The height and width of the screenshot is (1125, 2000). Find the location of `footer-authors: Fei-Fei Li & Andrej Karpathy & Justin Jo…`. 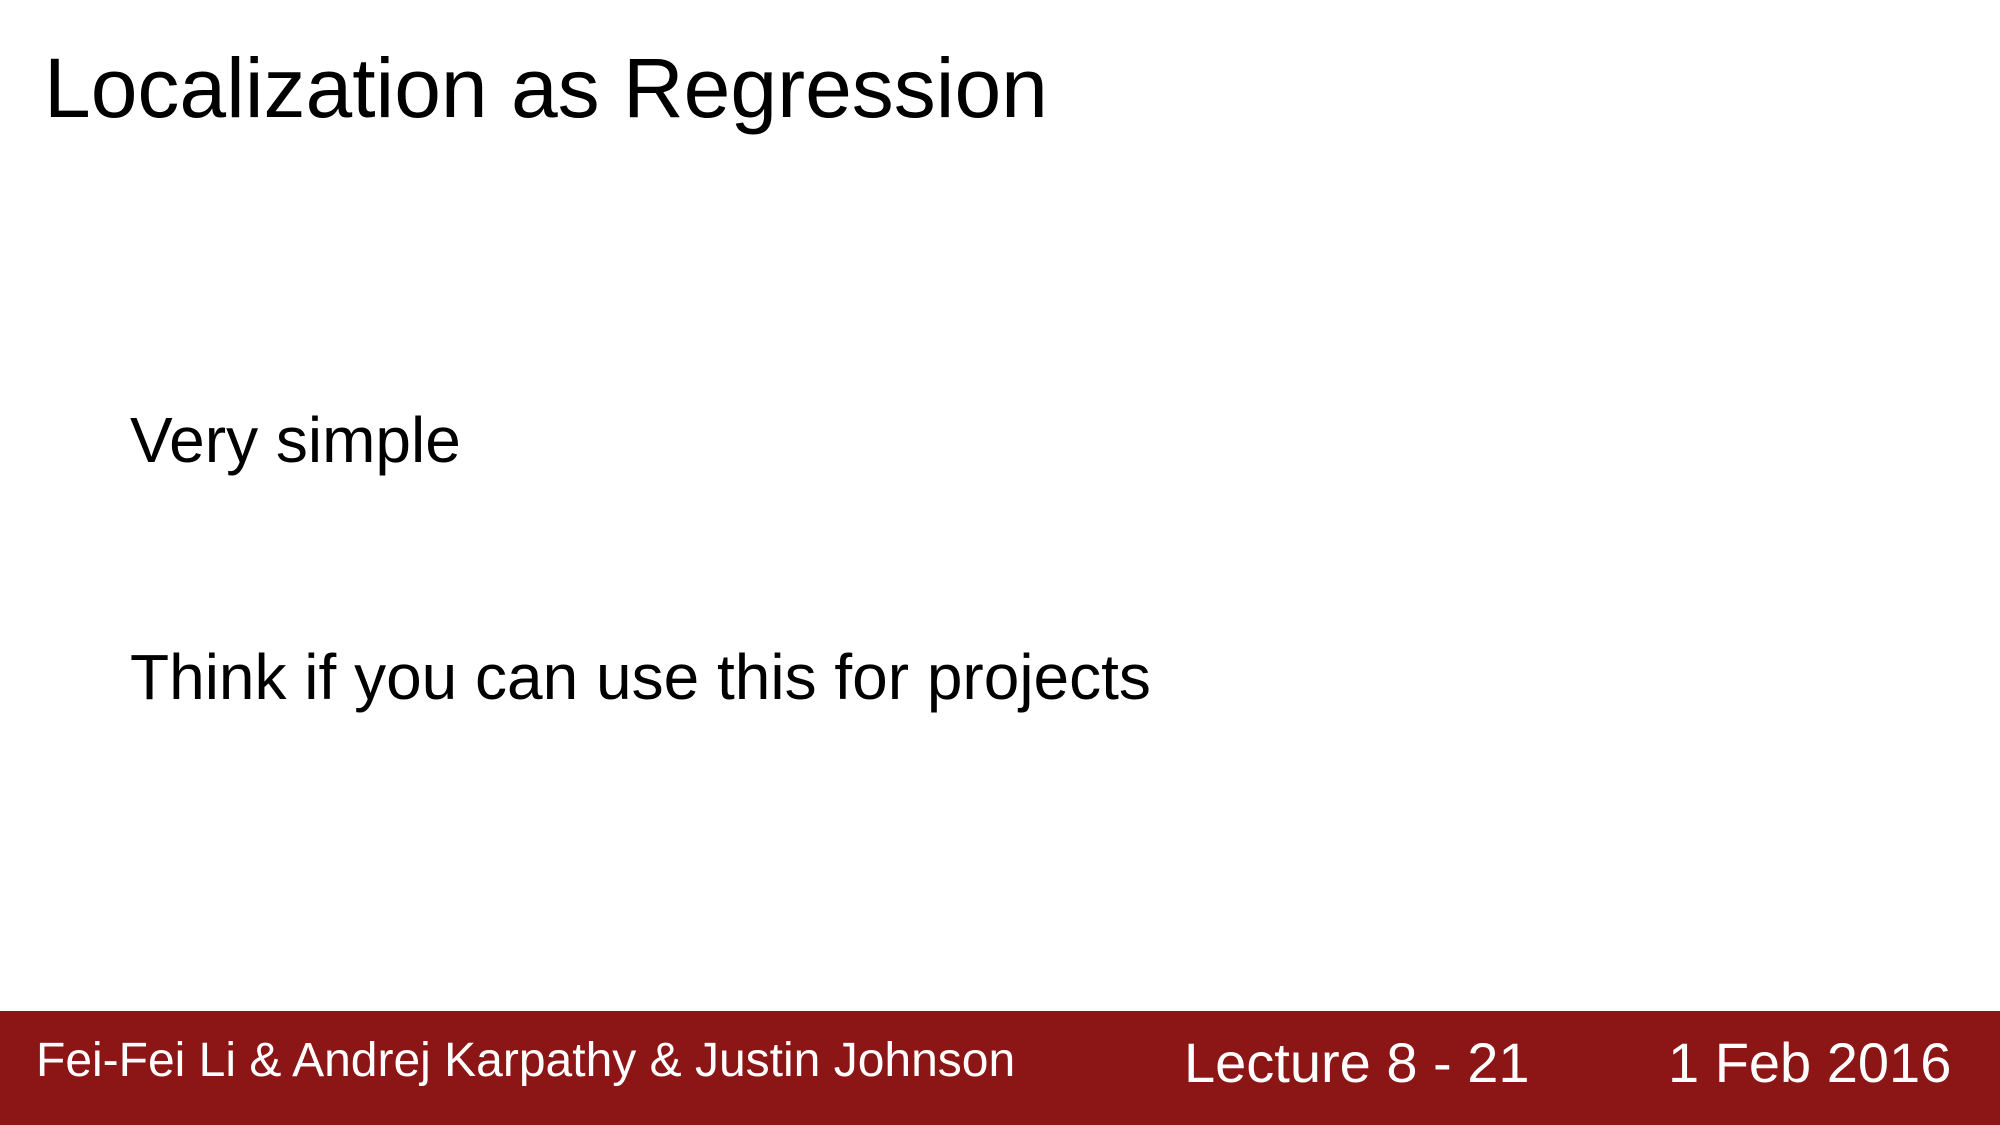

footer-authors: Fei-Fei Li & Andrej Karpathy & Justin Jo… is located at coordinates (526, 1060).